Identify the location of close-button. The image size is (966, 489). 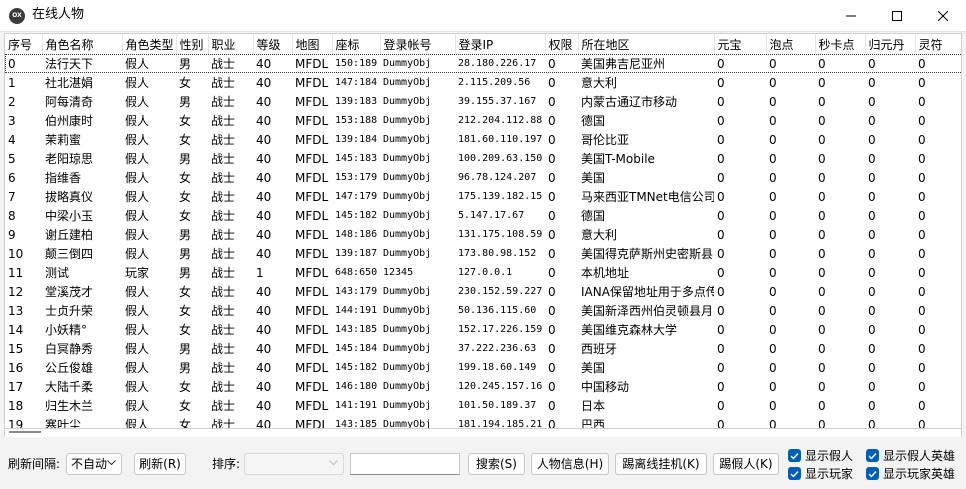
(943, 16).